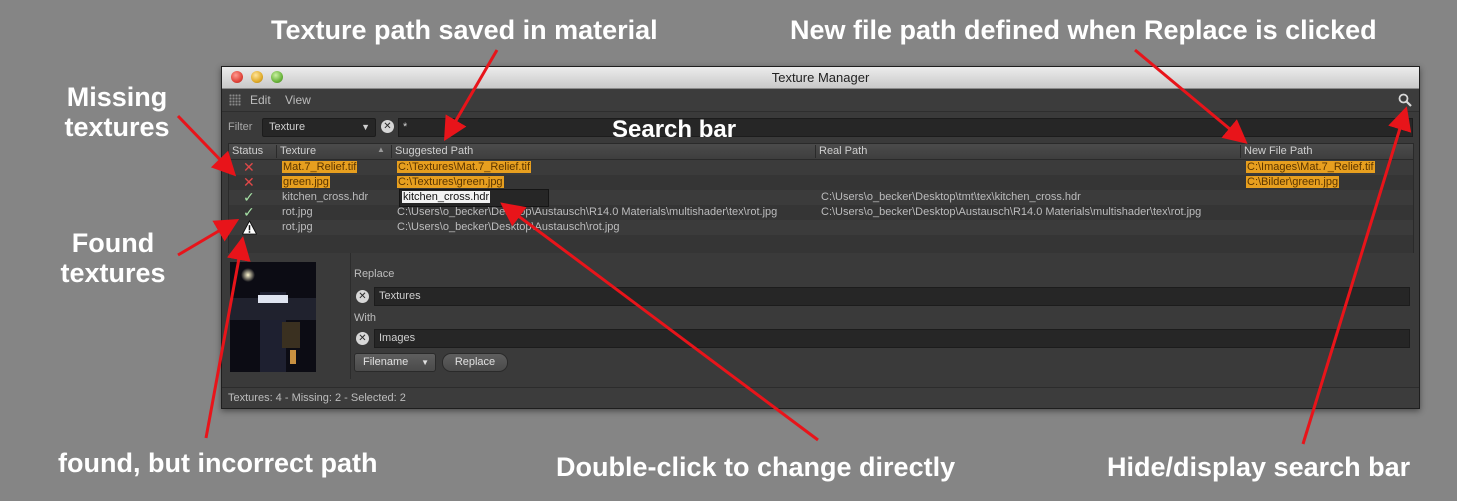 This screenshot has height=501, width=1457. Describe the element at coordinates (362, 338) in the screenshot. I see `clear-with-icon: ✕` at that location.